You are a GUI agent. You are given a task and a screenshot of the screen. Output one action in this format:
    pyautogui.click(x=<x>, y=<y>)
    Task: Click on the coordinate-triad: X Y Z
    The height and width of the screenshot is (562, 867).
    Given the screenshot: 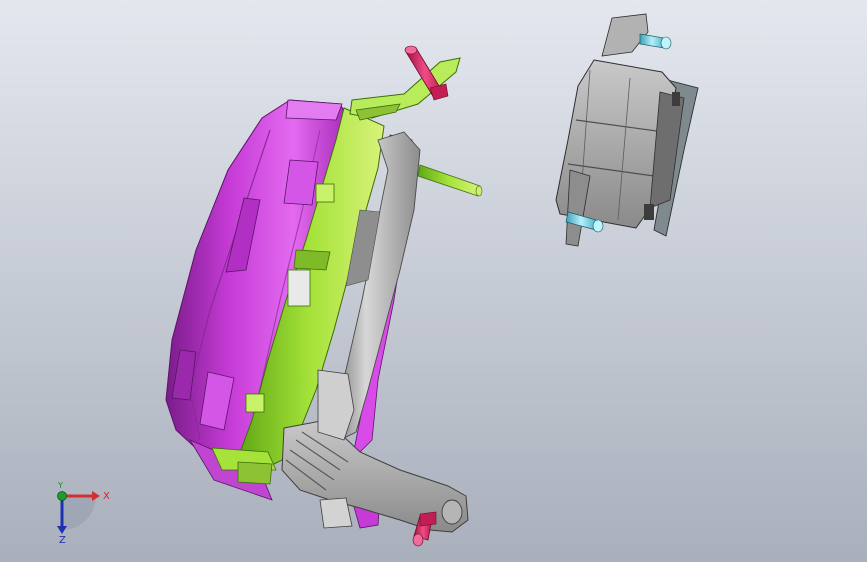 What is the action you would take?
    pyautogui.click(x=83, y=513)
    